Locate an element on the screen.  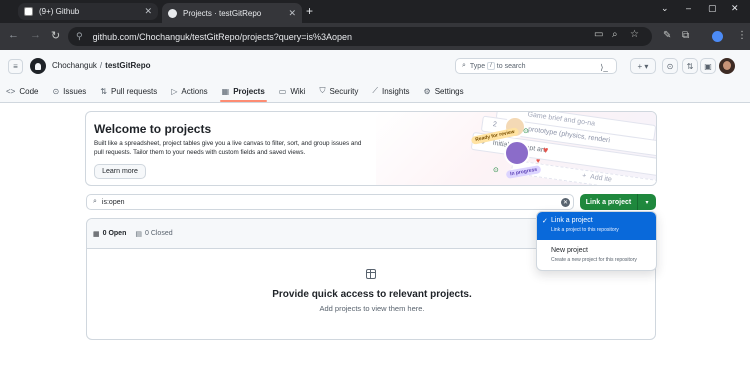
menu-item-label: New project is located at coordinates (569, 250).